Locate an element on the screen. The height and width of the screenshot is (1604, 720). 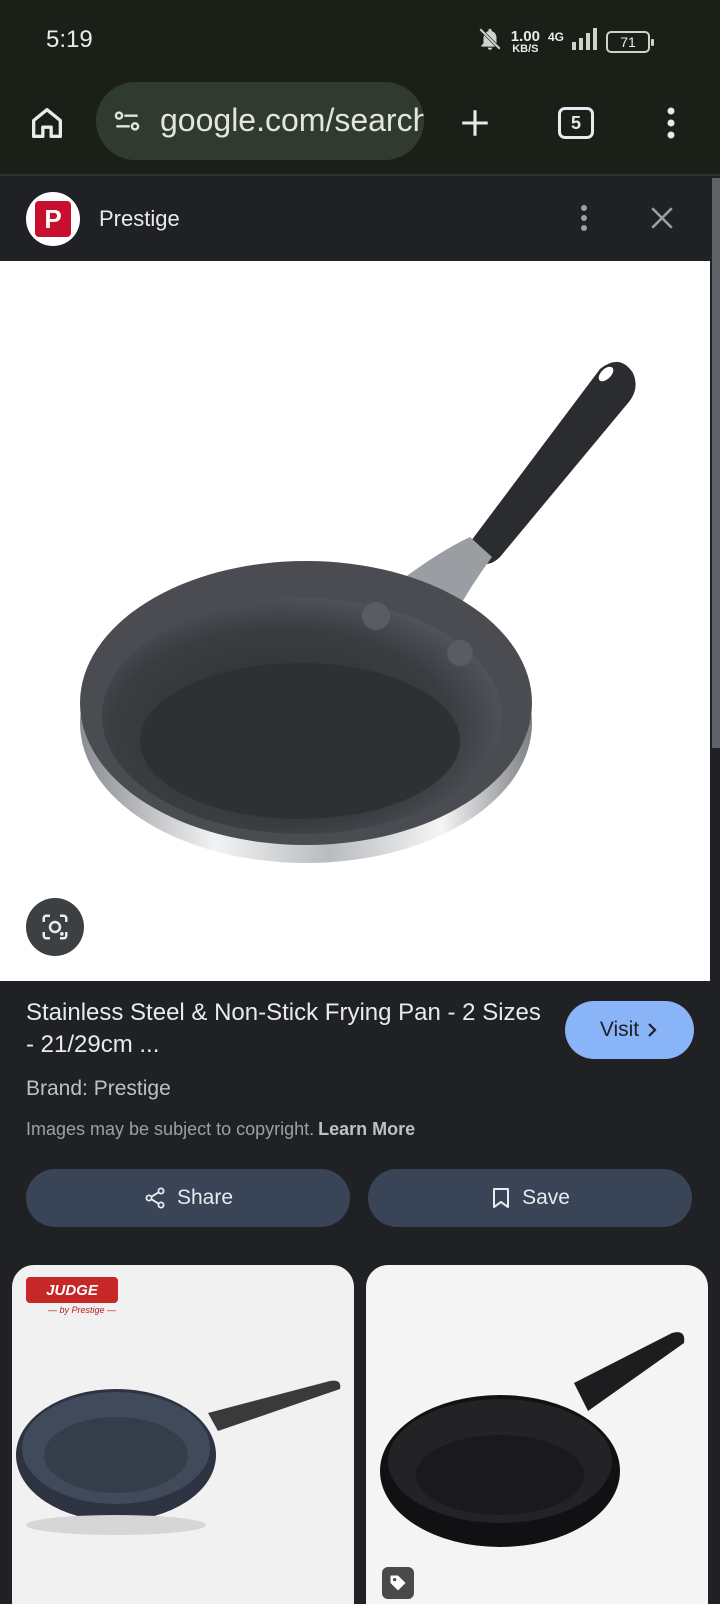
tab-count: 5 is located at coordinates (576, 123).